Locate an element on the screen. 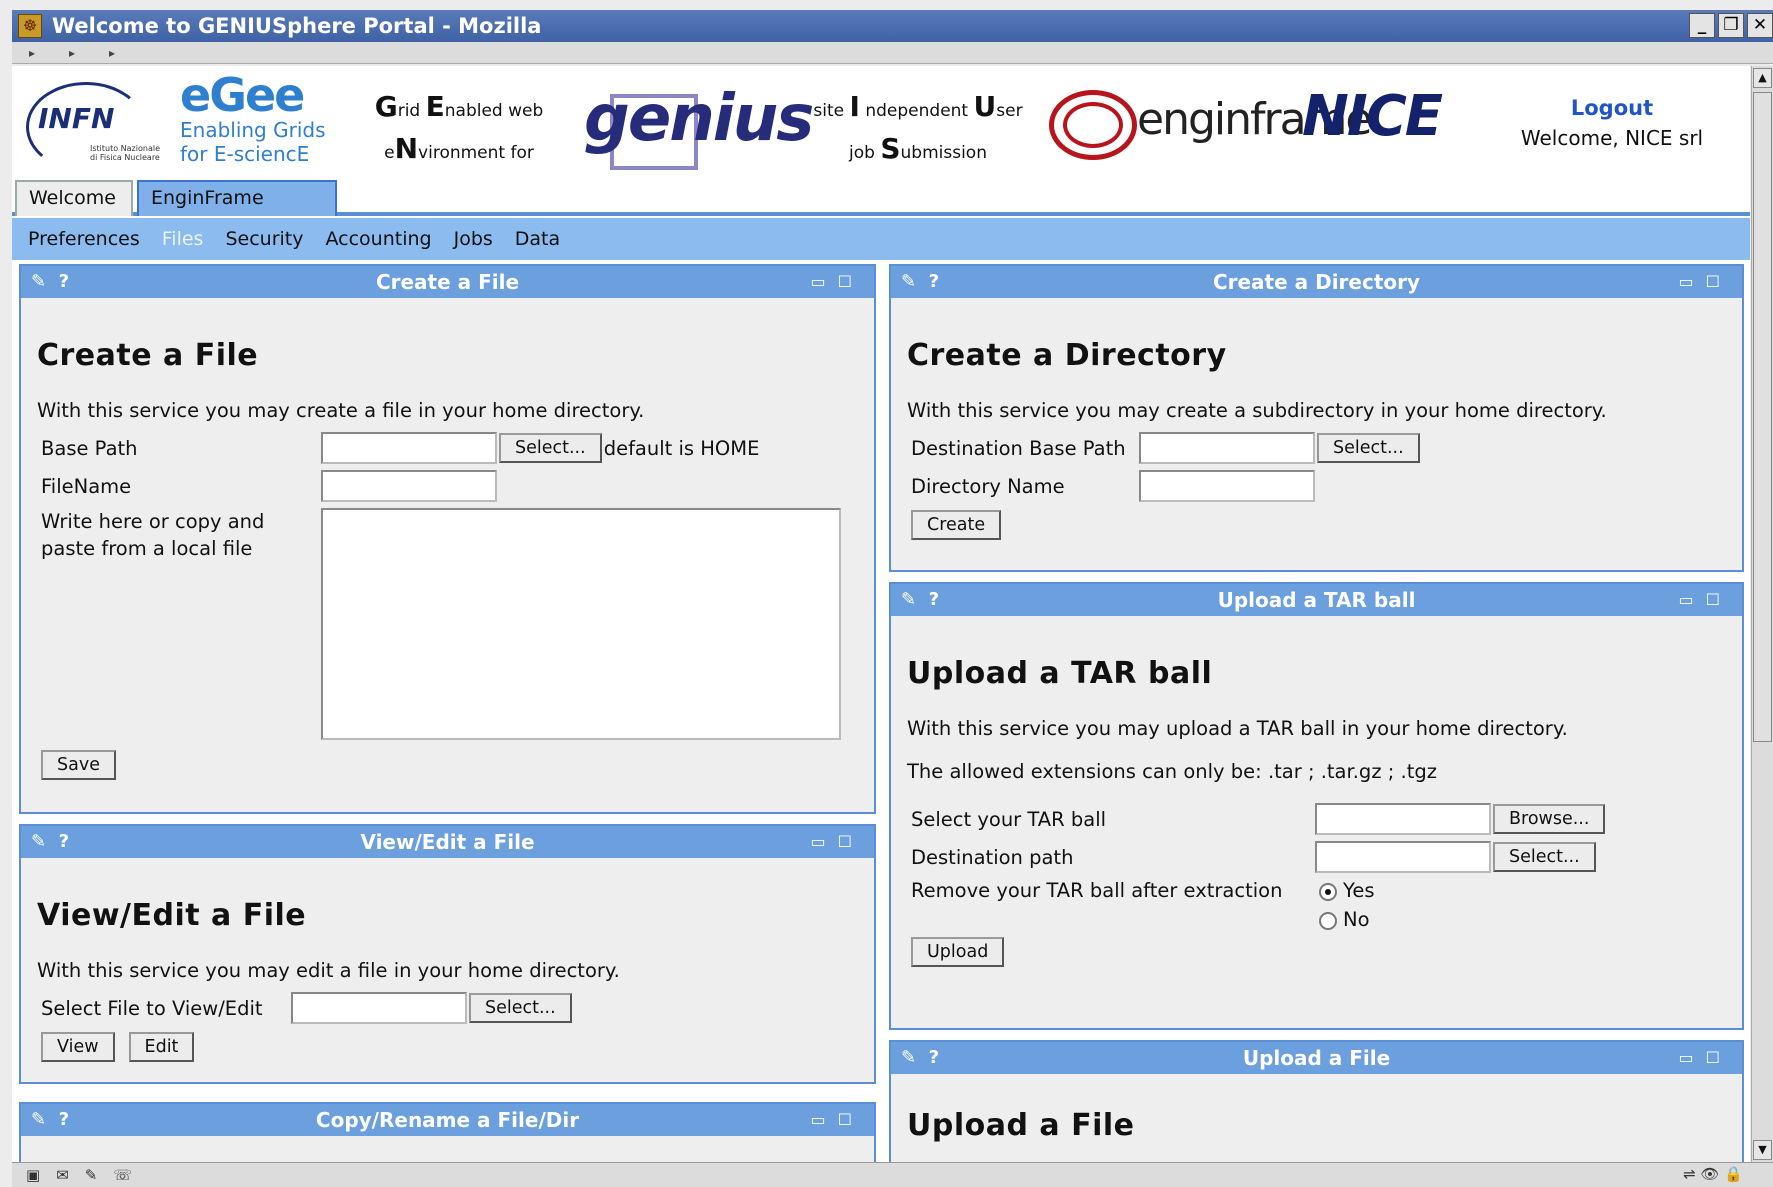 The height and width of the screenshot is (1187, 1773). menu-files: Files is located at coordinates (183, 239).